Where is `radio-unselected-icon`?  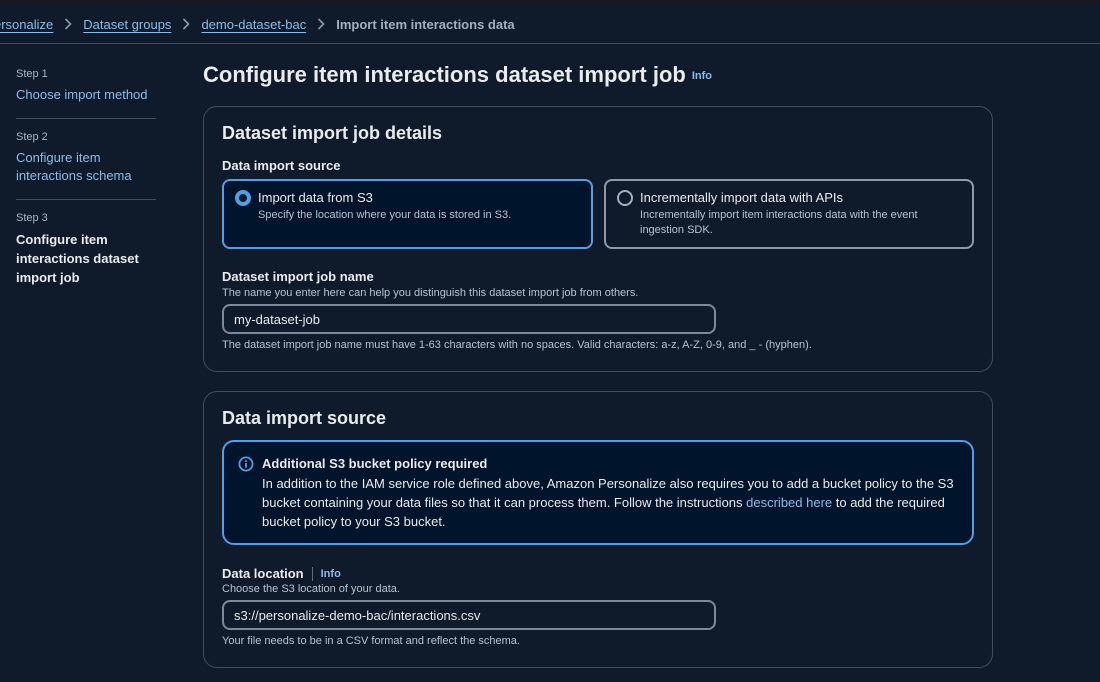
radio-unselected-icon is located at coordinates (625, 198).